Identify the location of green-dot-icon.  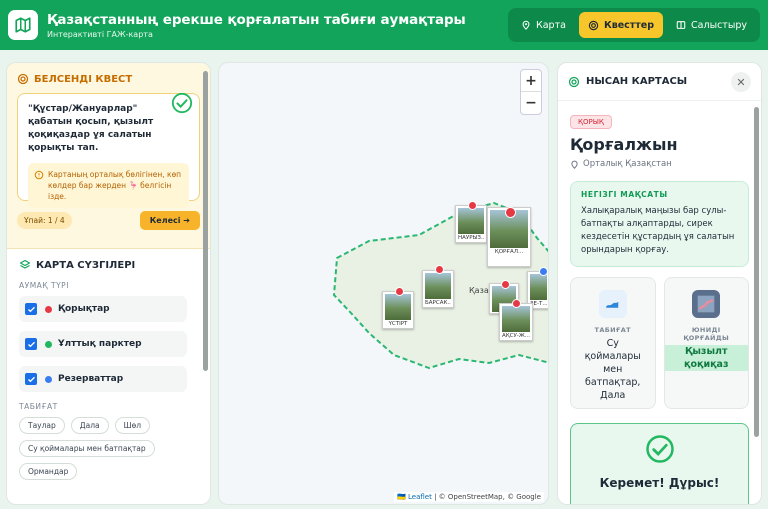
(48, 344).